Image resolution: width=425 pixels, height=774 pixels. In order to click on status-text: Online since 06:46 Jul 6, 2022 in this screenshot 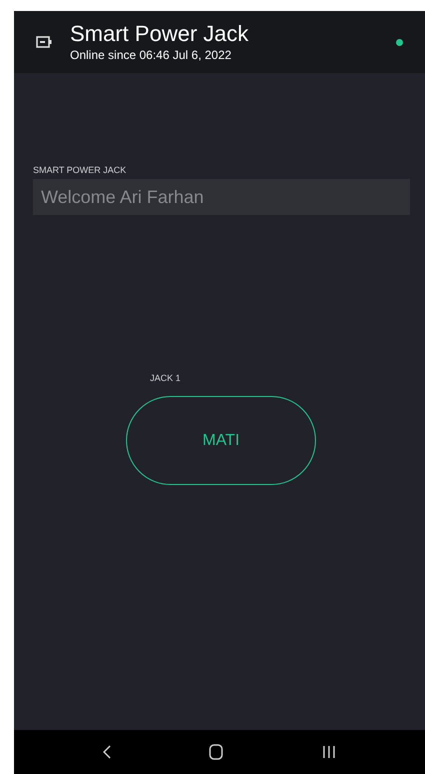, I will do `click(151, 55)`.